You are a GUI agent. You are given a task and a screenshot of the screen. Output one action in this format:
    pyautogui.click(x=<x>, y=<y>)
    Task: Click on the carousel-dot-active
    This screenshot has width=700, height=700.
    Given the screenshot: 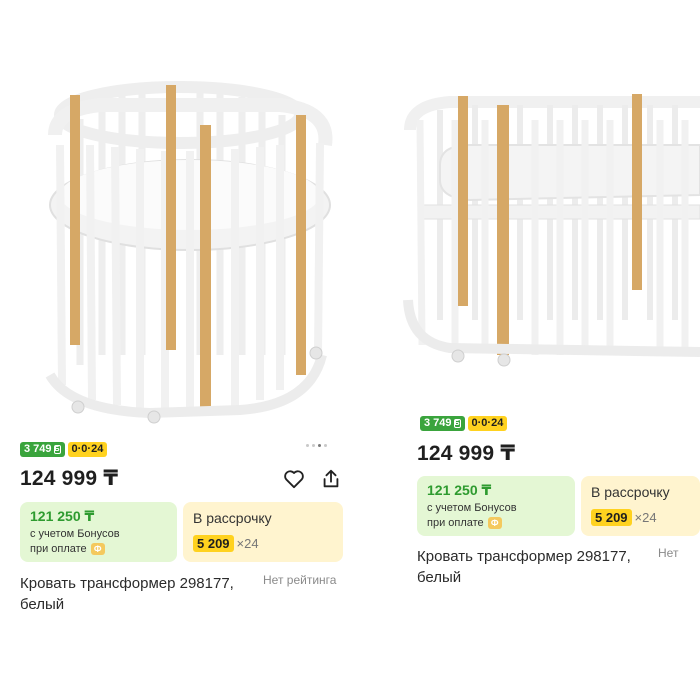 What is the action you would take?
    pyautogui.click(x=319, y=445)
    